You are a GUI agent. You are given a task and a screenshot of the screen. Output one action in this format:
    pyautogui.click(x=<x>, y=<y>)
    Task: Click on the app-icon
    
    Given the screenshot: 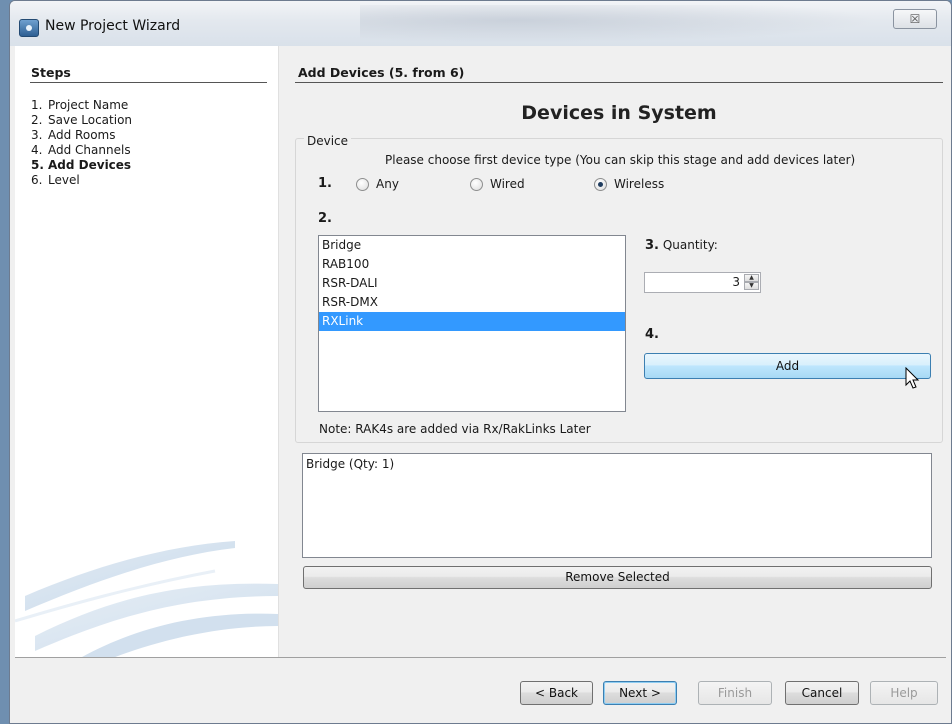 What is the action you would take?
    pyautogui.click(x=29, y=28)
    